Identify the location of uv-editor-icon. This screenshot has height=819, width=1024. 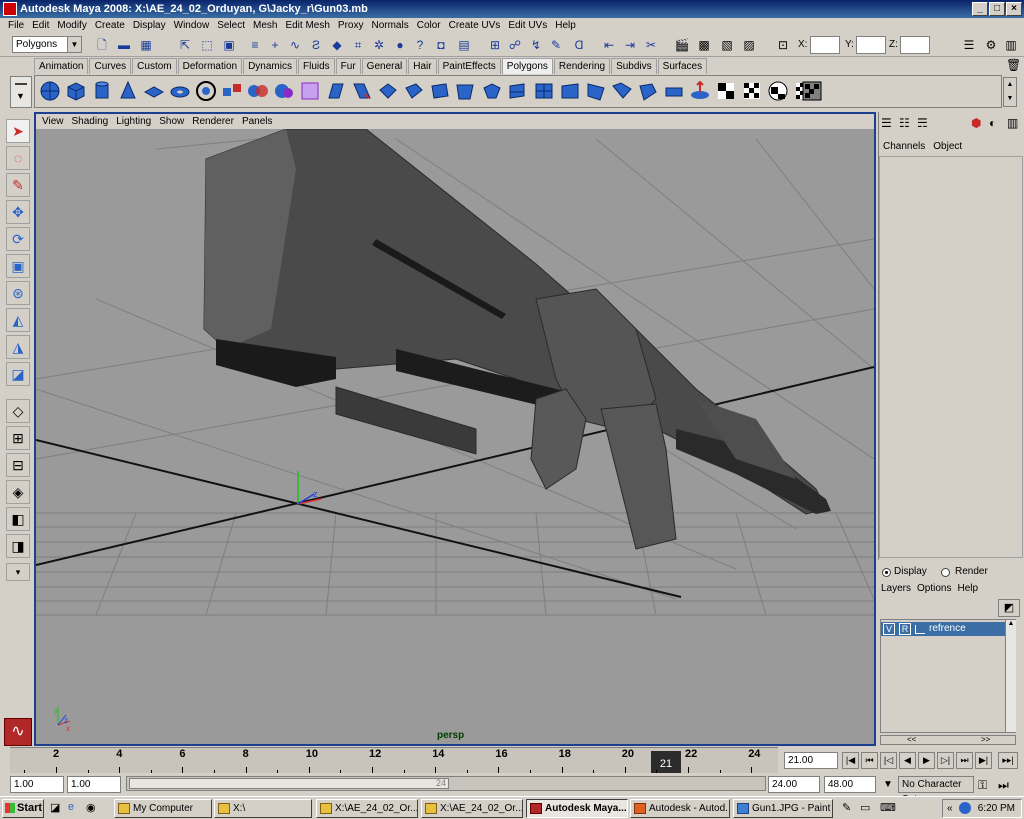
(648, 91).